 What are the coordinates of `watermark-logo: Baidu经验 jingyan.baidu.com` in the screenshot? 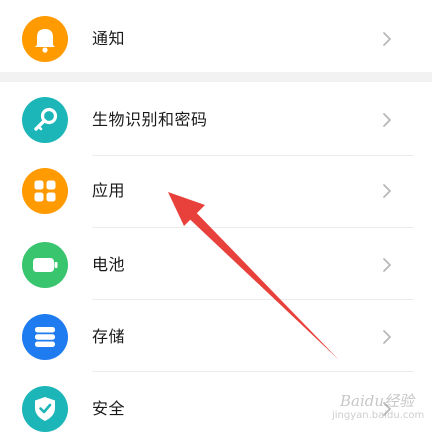 It's located at (370, 408).